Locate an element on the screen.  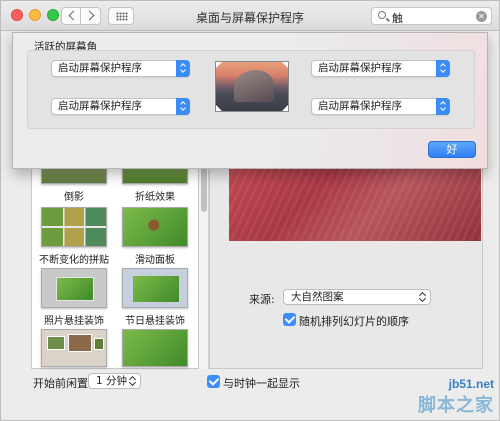
top-left-corner-value: 启动屏幕保护程序 is located at coordinates (100, 68).